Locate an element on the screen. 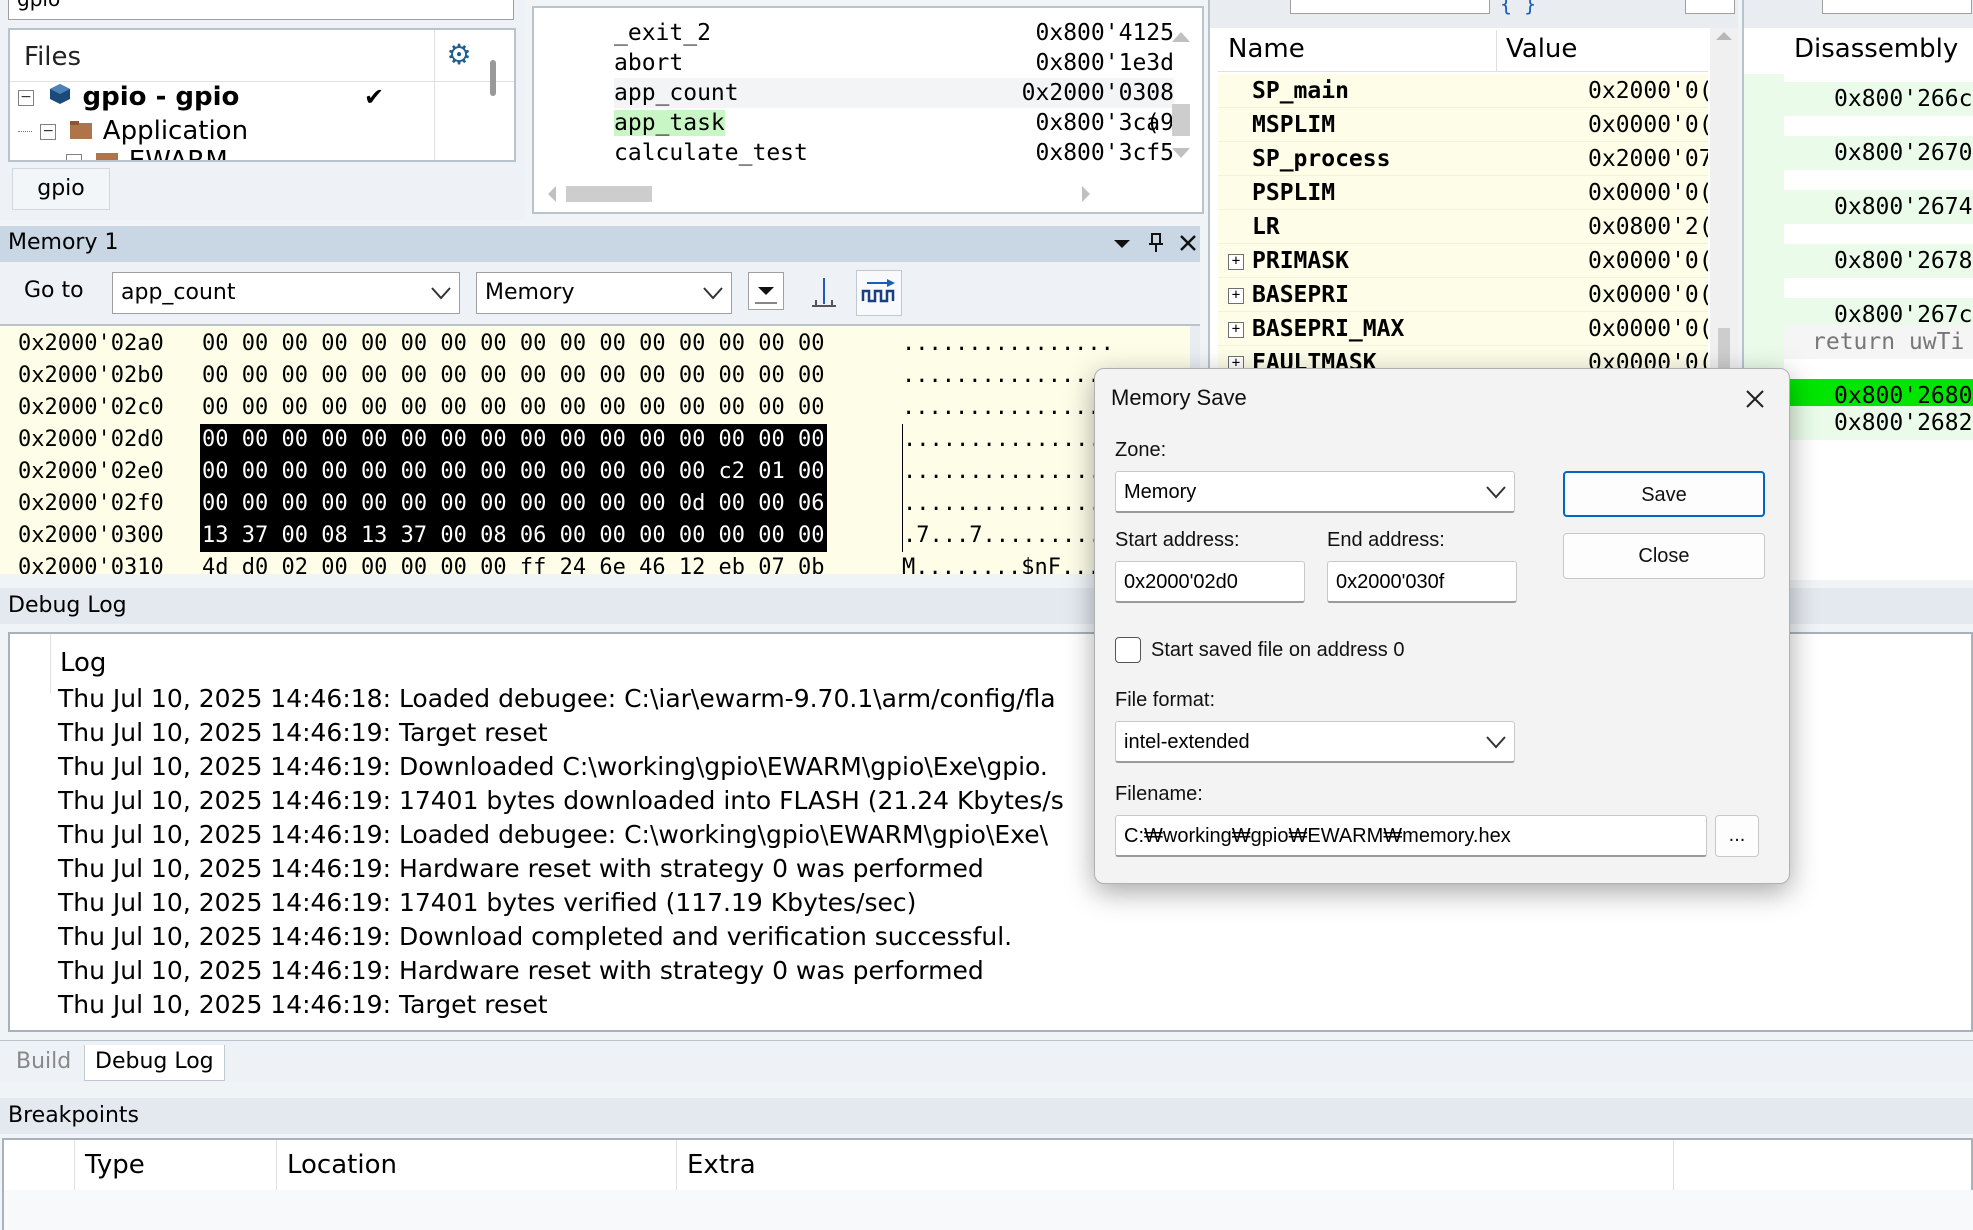  registers-toolbar: { } is located at coordinates (1474, 14).